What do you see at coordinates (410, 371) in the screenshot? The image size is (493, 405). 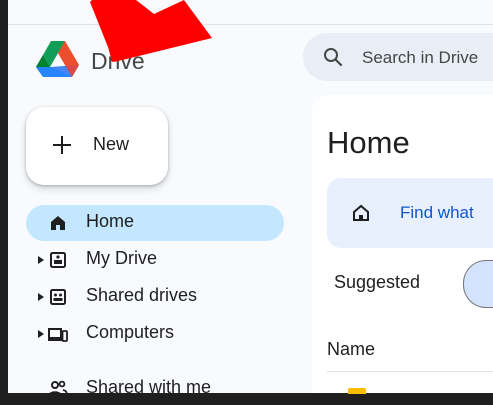 I see `divider` at bounding box center [410, 371].